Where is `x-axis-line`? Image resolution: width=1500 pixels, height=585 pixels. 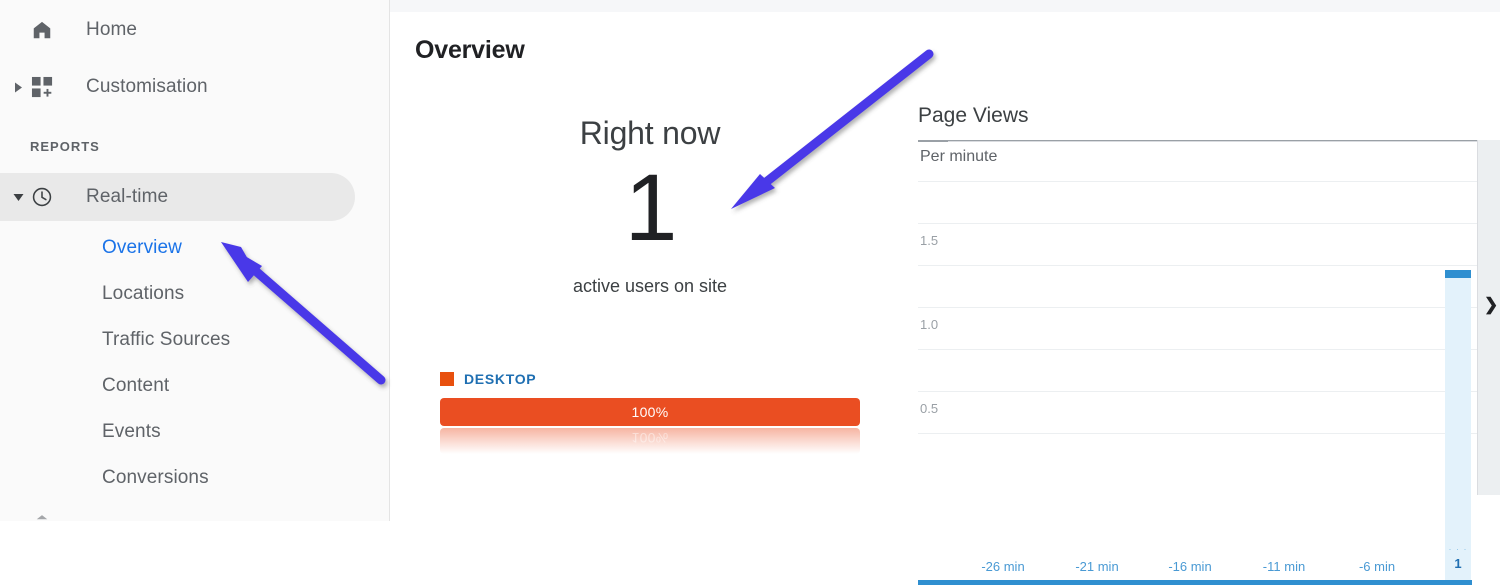 x-axis-line is located at coordinates (1195, 582).